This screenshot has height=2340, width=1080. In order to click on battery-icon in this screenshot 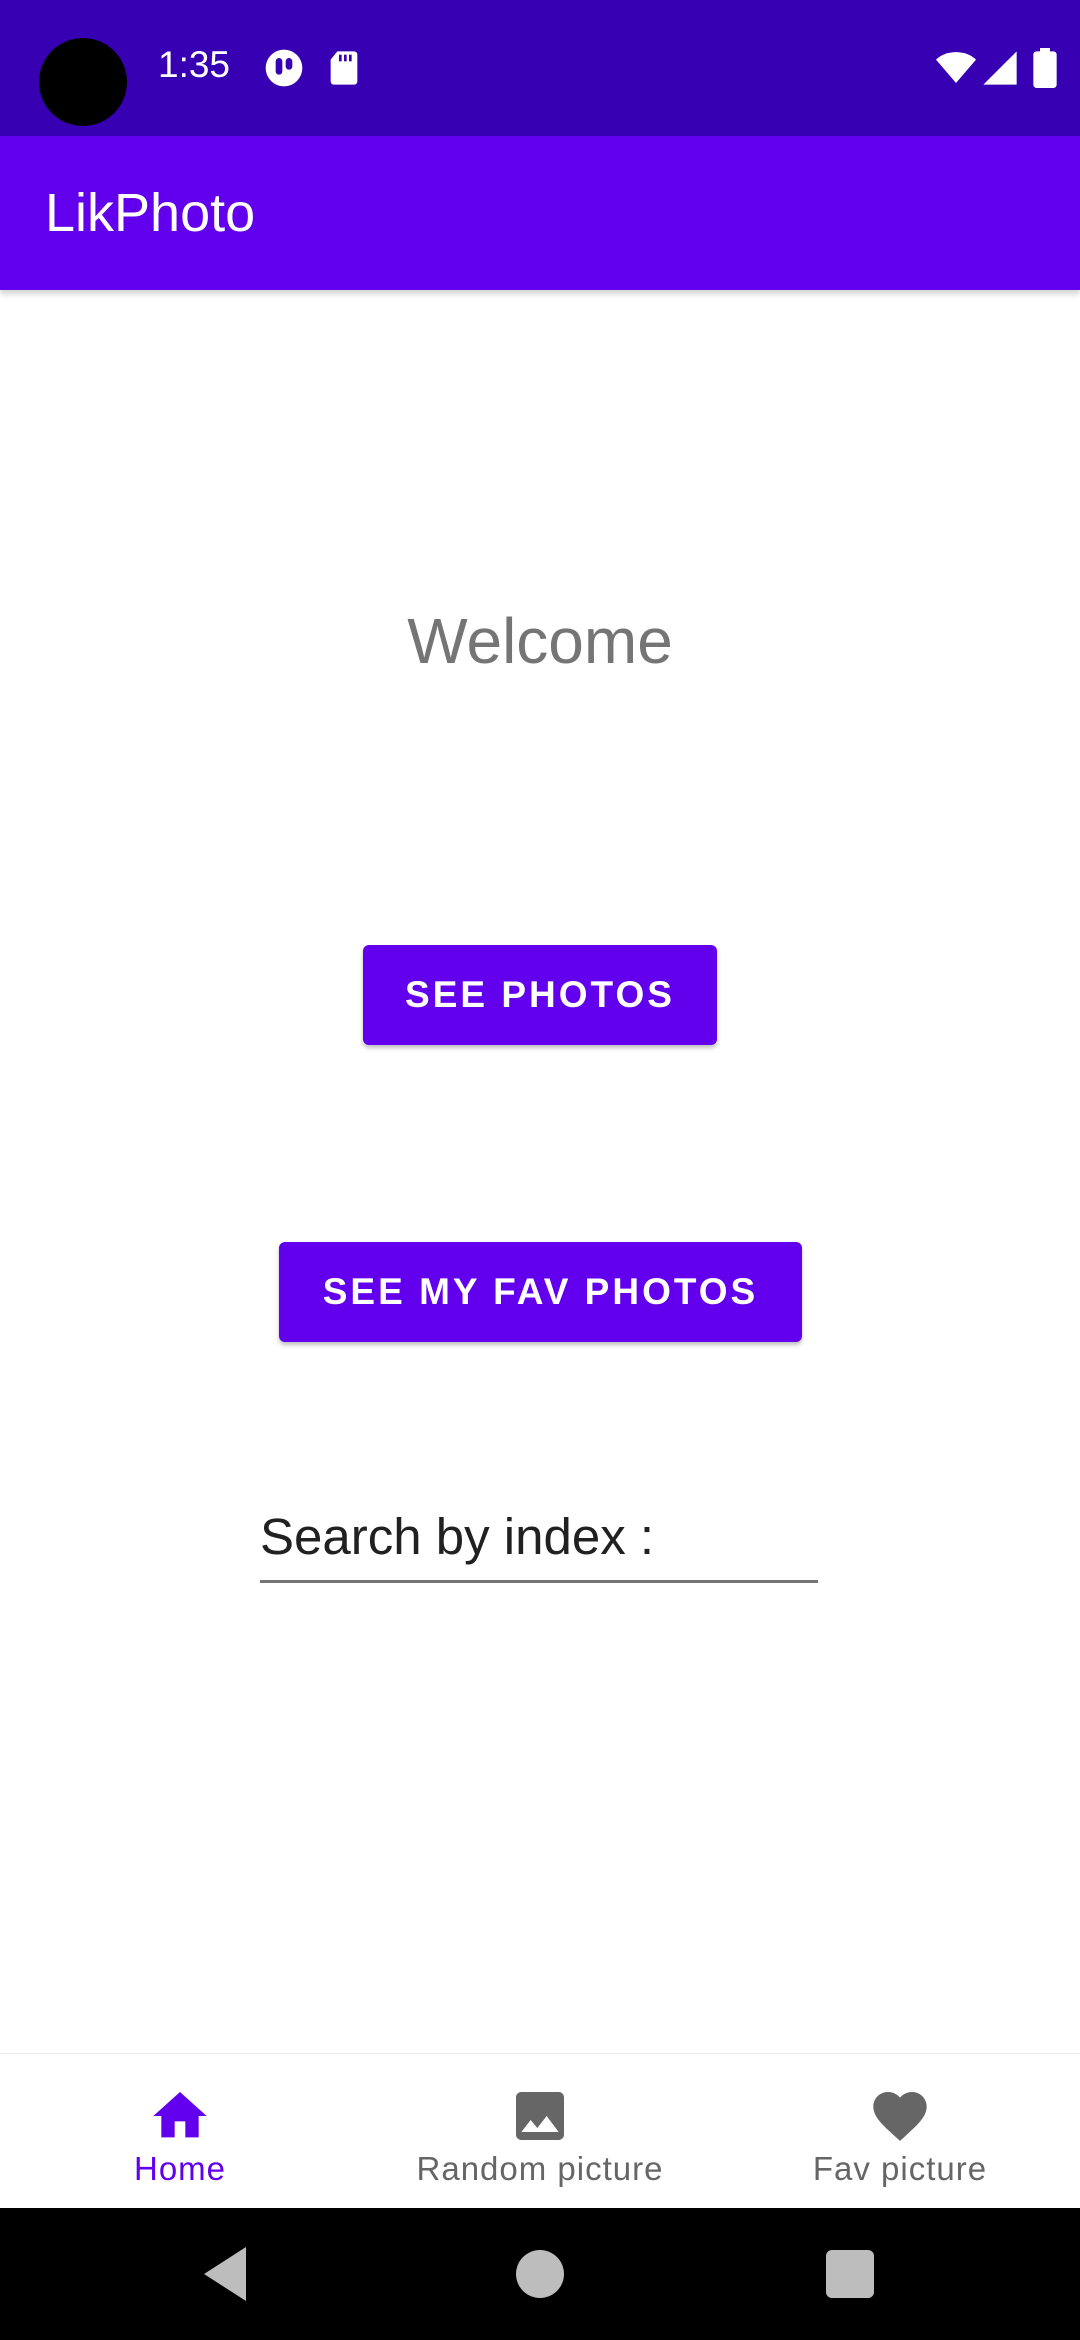, I will do `click(1045, 68)`.